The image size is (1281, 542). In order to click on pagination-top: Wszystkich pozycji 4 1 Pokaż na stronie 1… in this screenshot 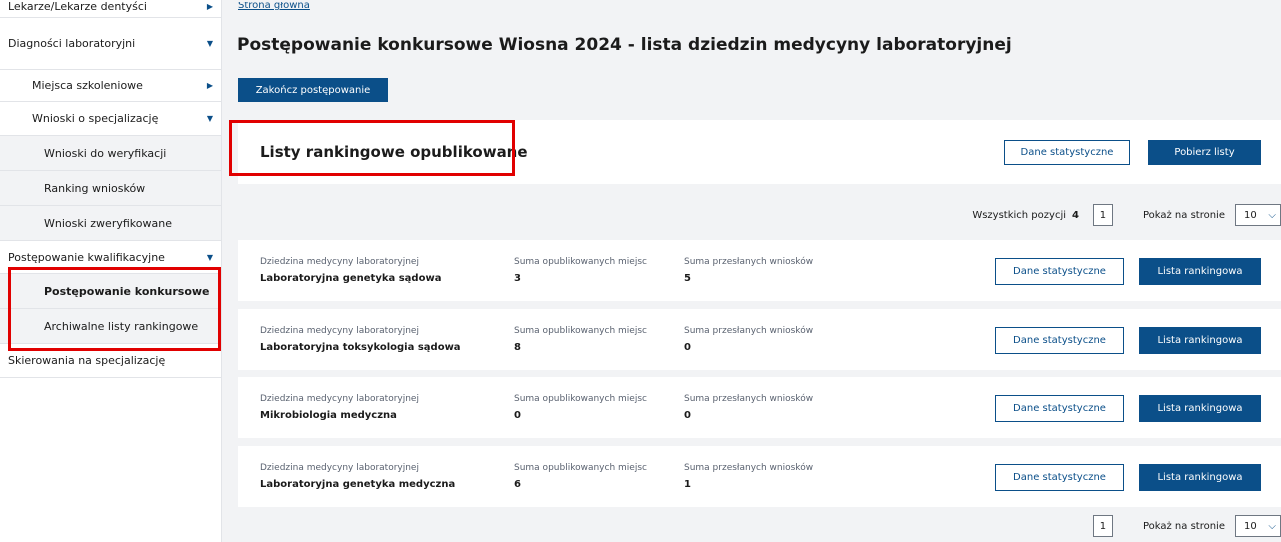, I will do `click(981, 215)`.